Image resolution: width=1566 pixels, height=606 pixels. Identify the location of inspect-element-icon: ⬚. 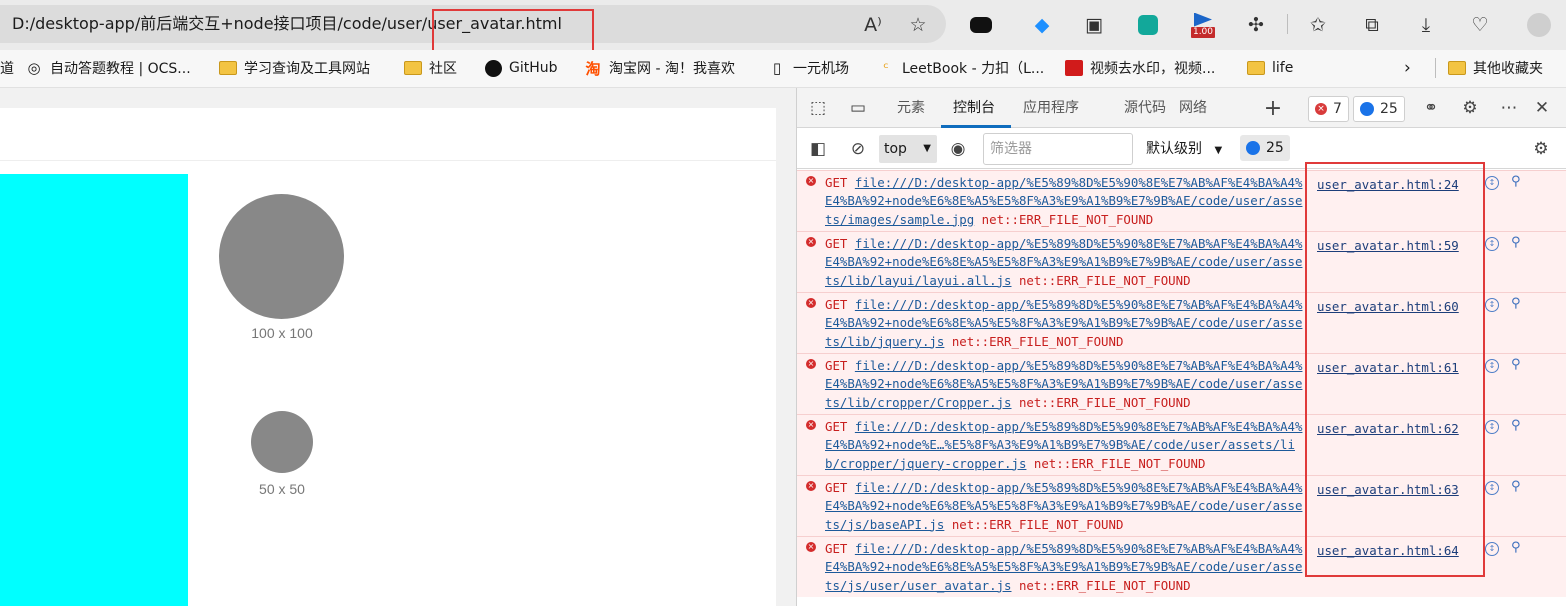
(818, 108).